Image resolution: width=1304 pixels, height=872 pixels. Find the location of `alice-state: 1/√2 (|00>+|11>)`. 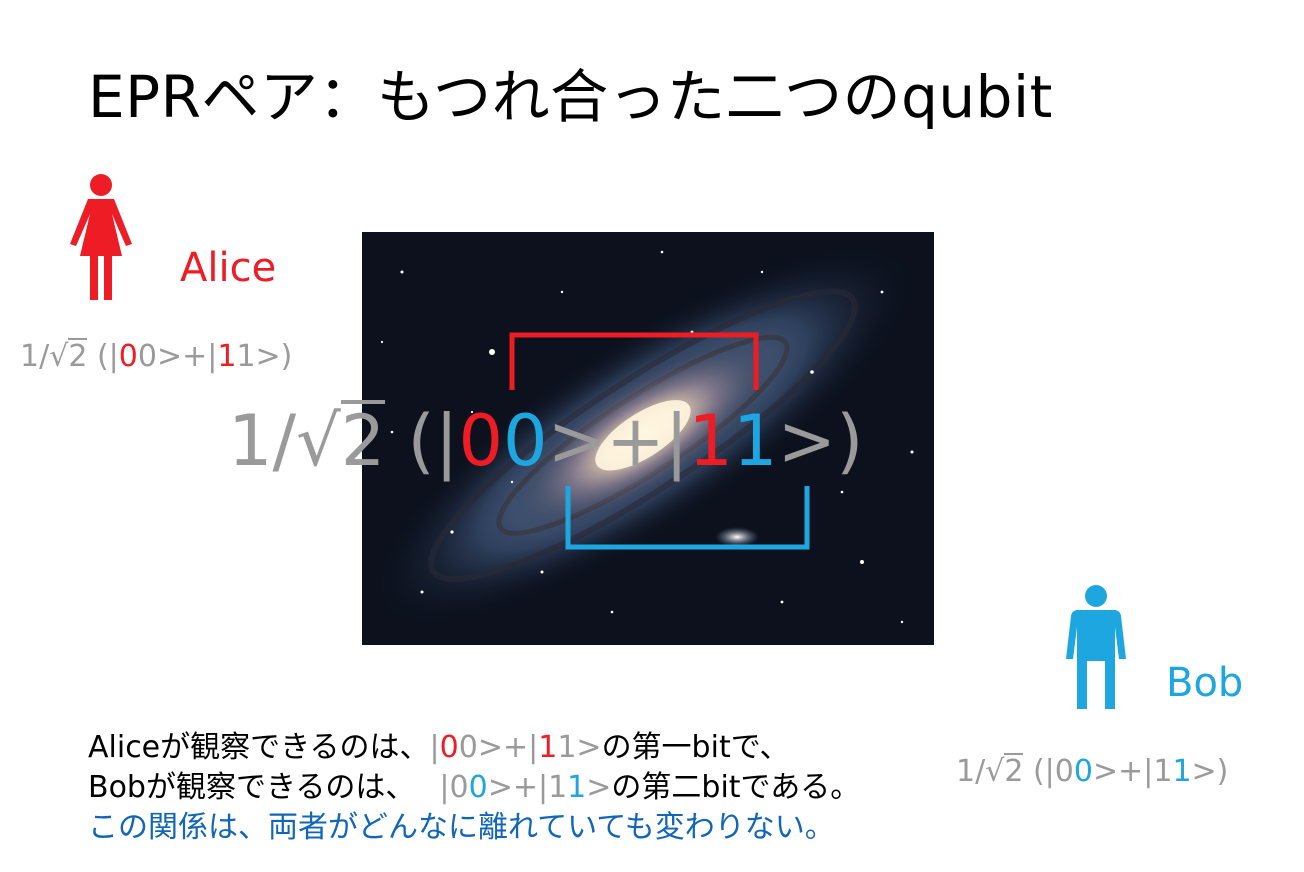

alice-state: 1/√2 (|00>+|11>) is located at coordinates (156, 356).